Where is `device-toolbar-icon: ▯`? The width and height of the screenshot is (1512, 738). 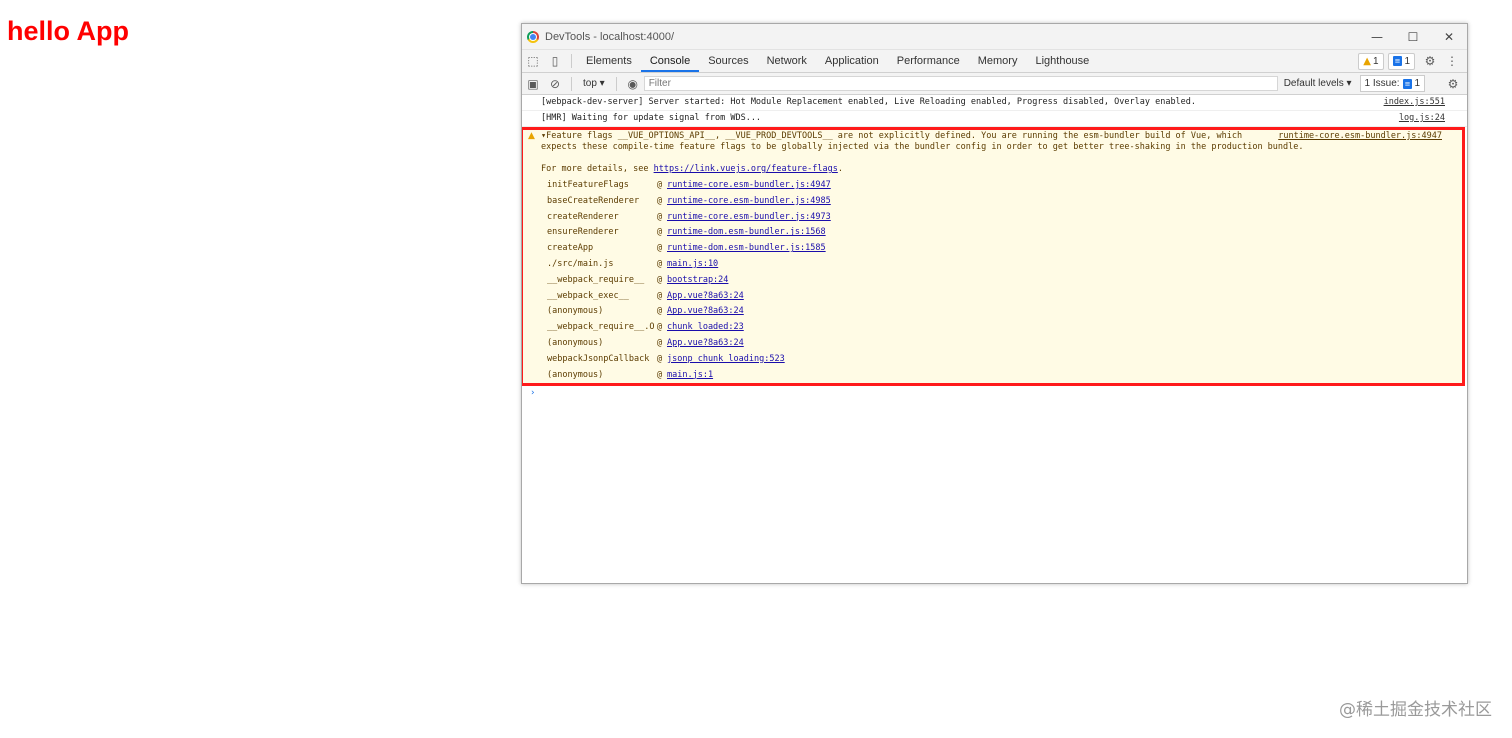
device-toolbar-icon: ▯ is located at coordinates (555, 61).